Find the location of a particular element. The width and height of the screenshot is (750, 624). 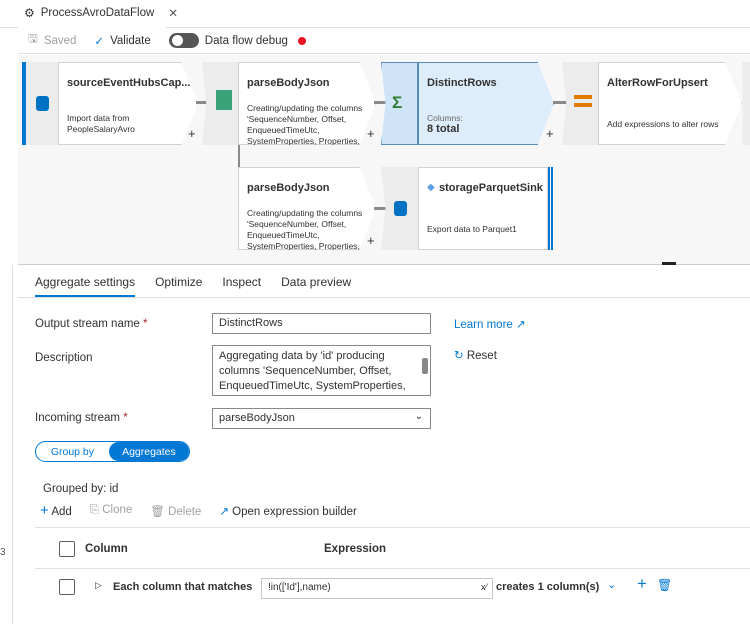

label-text: Output stream name is located at coordinates (87, 324).